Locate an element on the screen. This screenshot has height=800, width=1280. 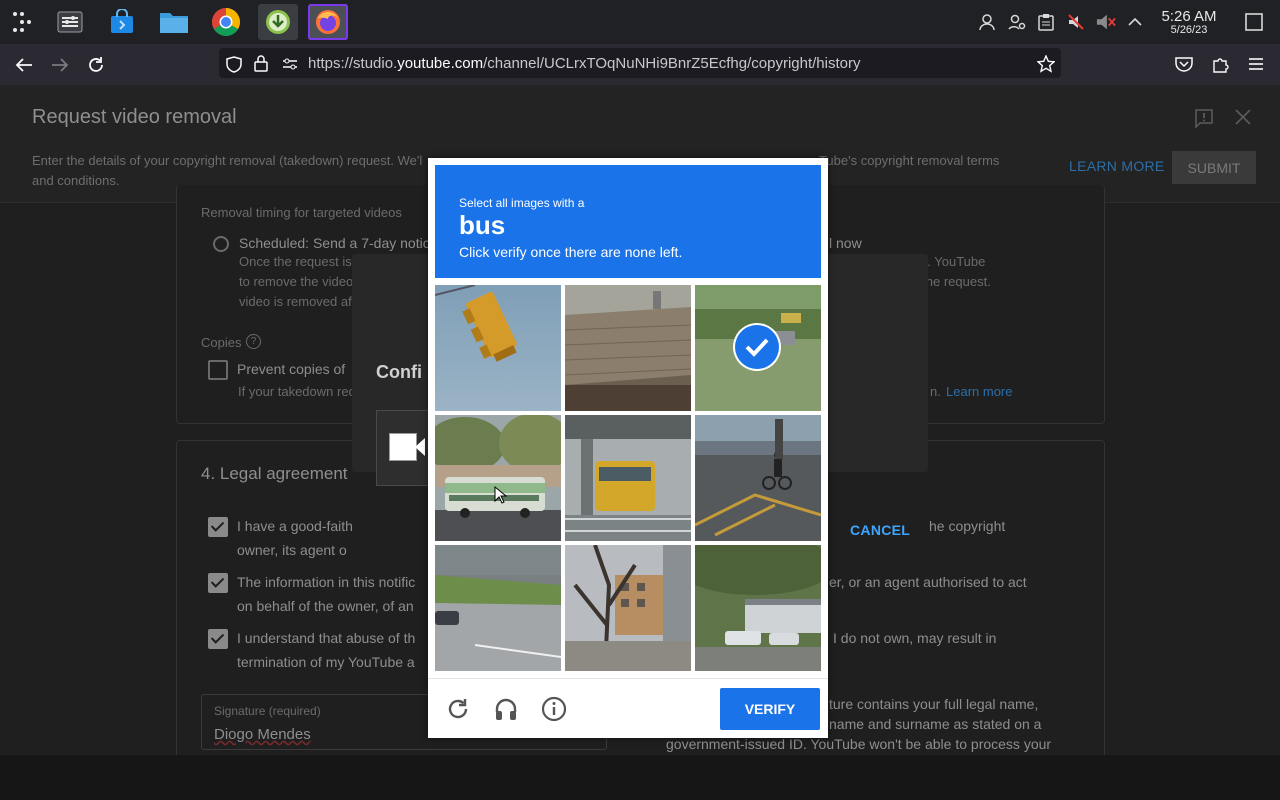
verify-button: VERIFY is located at coordinates (770, 709).